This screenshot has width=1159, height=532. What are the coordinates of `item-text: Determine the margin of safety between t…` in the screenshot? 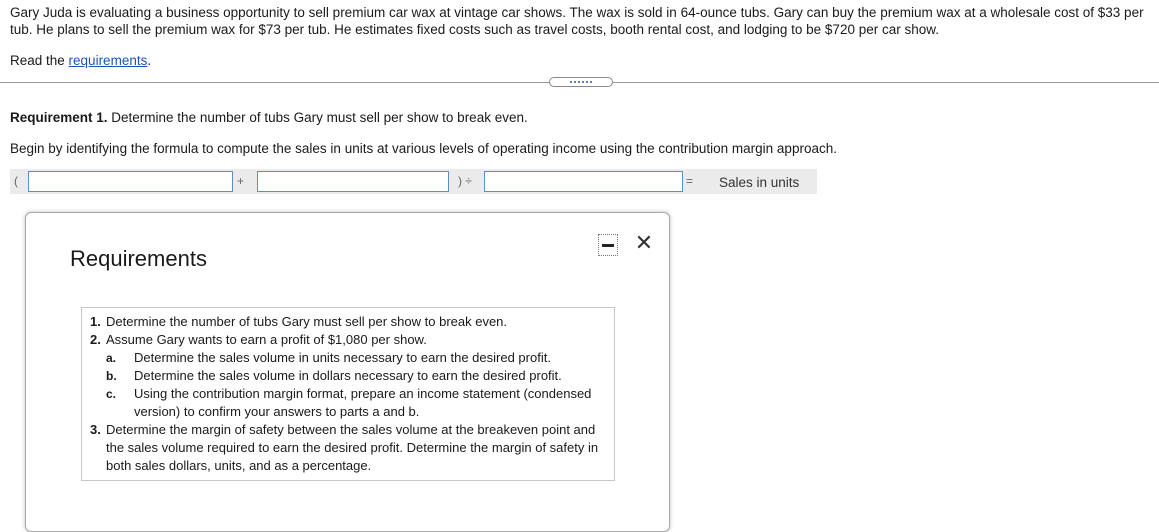 It's located at (352, 447).